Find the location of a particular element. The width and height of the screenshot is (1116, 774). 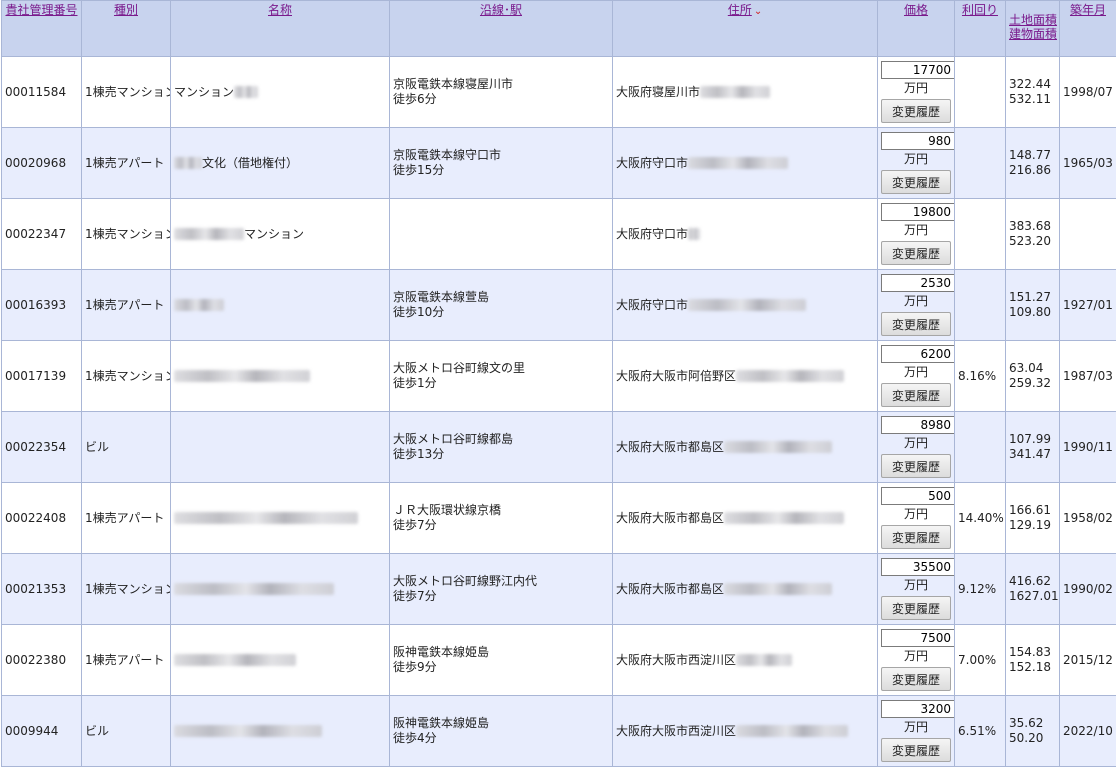

address-text: 大阪府守口市 is located at coordinates (652, 304).